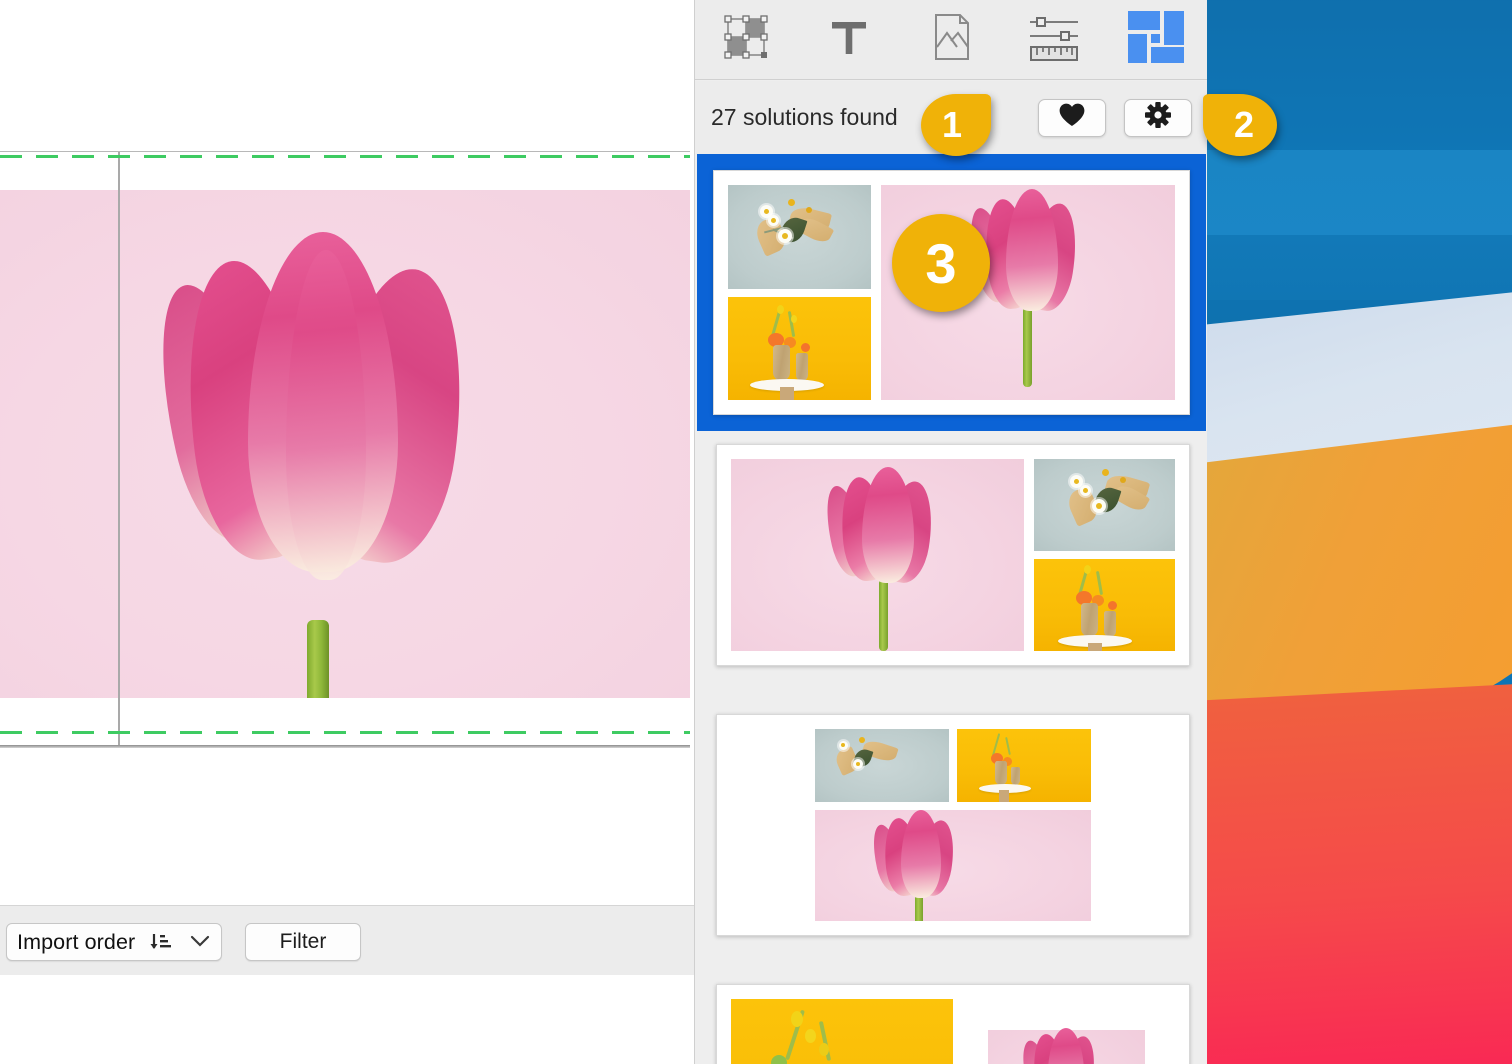  I want to click on solution-item-selected: 3, so click(951, 292).